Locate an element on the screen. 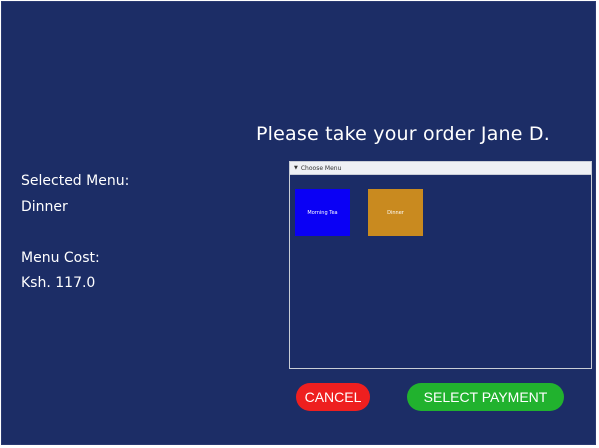 This screenshot has width=599, height=448. menu-option-morning-tea: Morning Tea is located at coordinates (322, 212).